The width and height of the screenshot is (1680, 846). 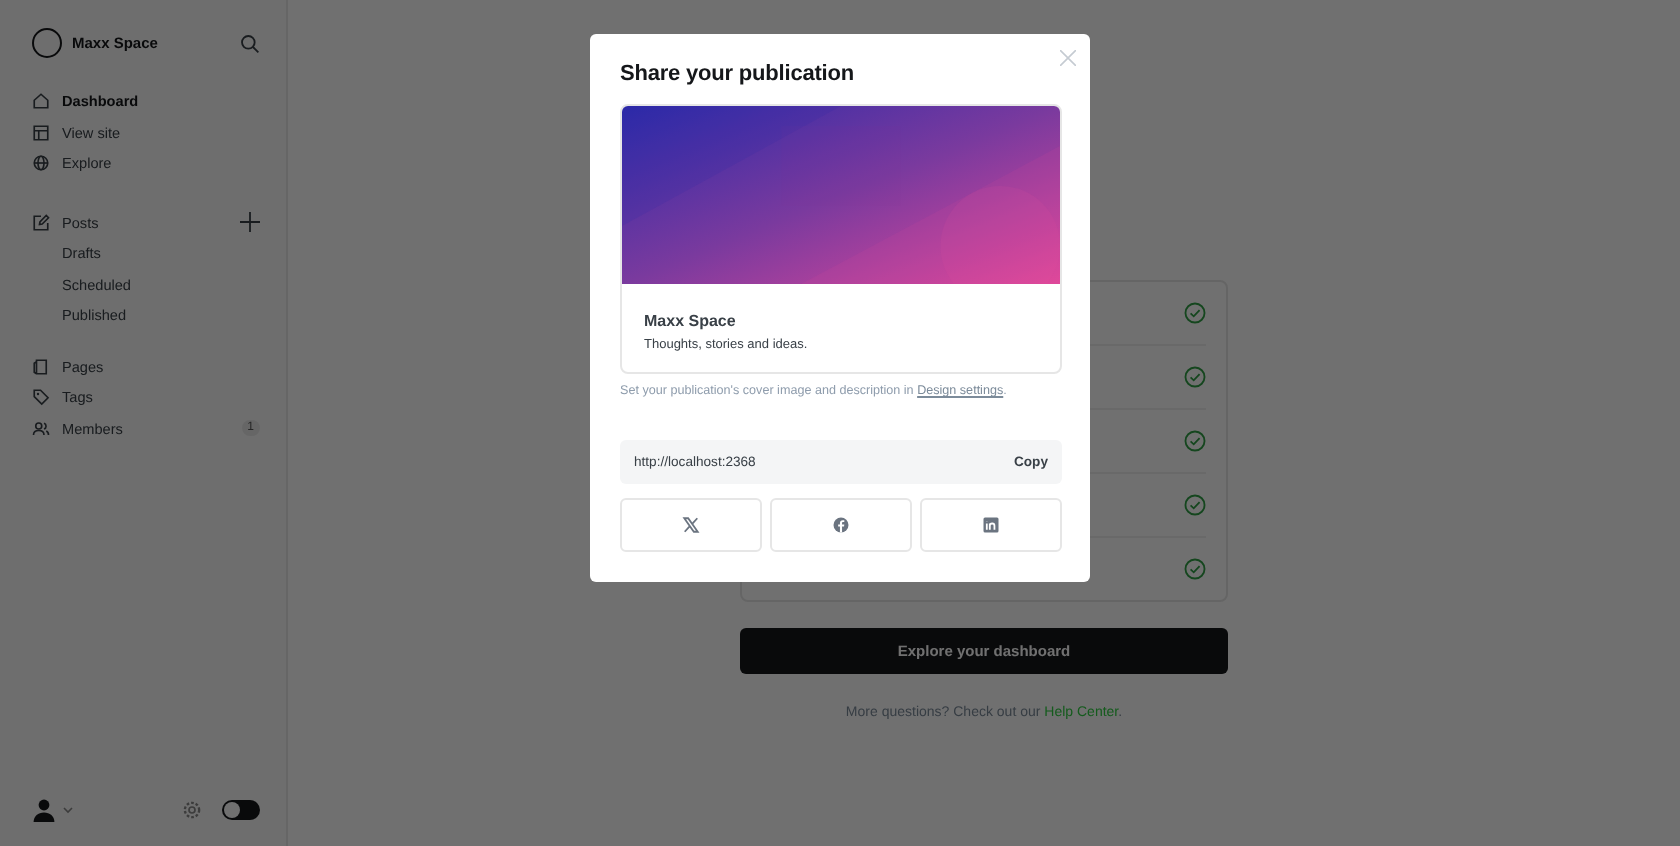 I want to click on cover-site-title: Maxx Space, so click(x=691, y=321).